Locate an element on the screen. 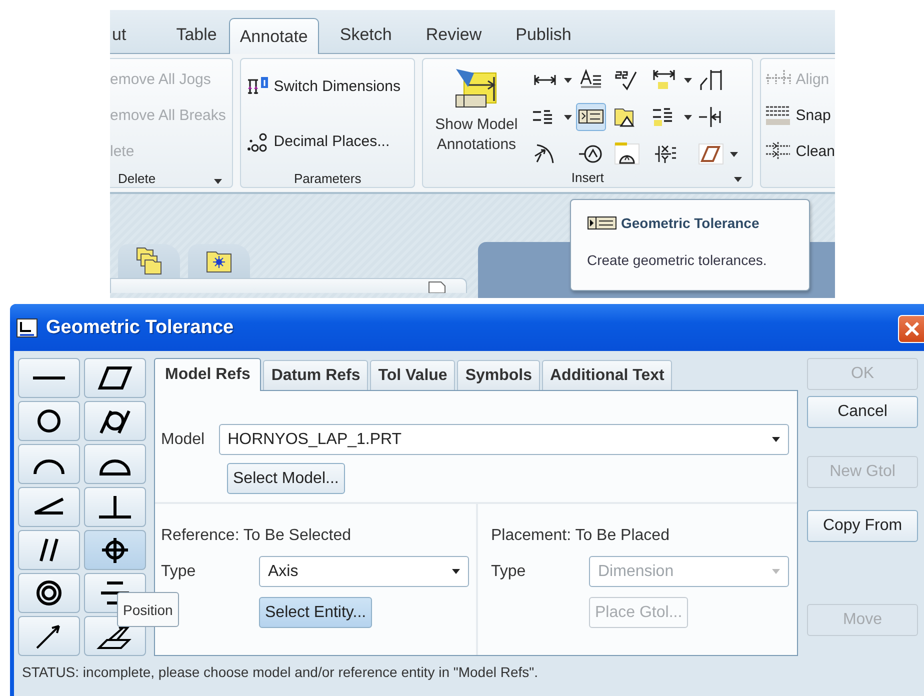 The height and width of the screenshot is (696, 924). ribbon-command: Switch Dimensions is located at coordinates (327, 86).